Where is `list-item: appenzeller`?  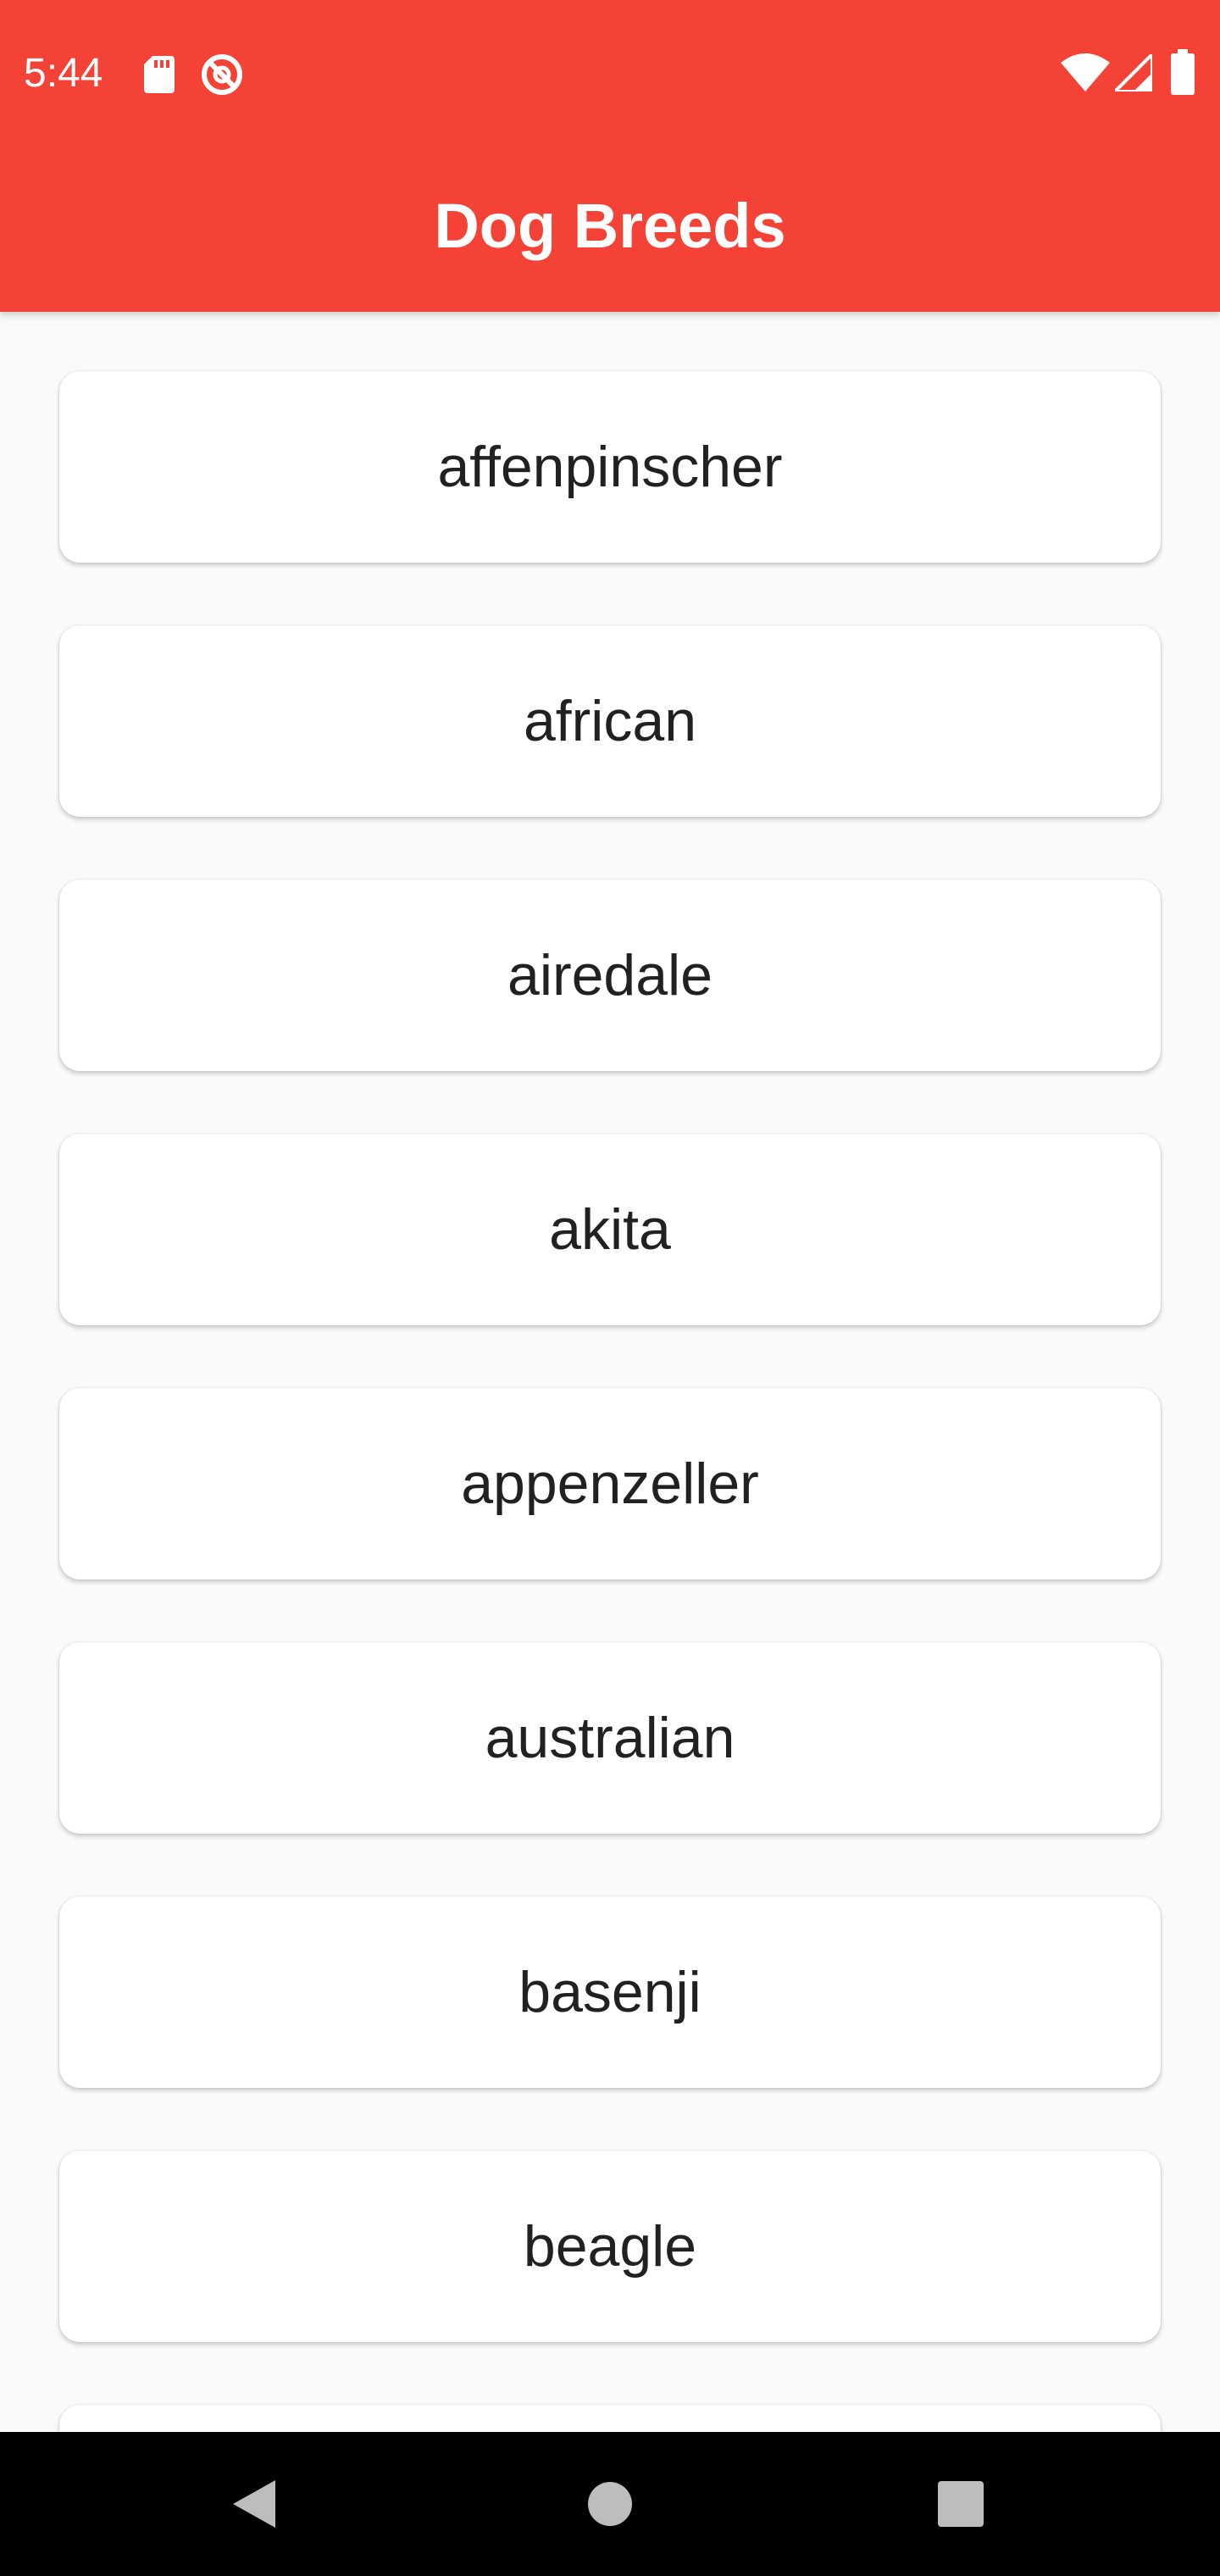
list-item: appenzeller is located at coordinates (610, 1483).